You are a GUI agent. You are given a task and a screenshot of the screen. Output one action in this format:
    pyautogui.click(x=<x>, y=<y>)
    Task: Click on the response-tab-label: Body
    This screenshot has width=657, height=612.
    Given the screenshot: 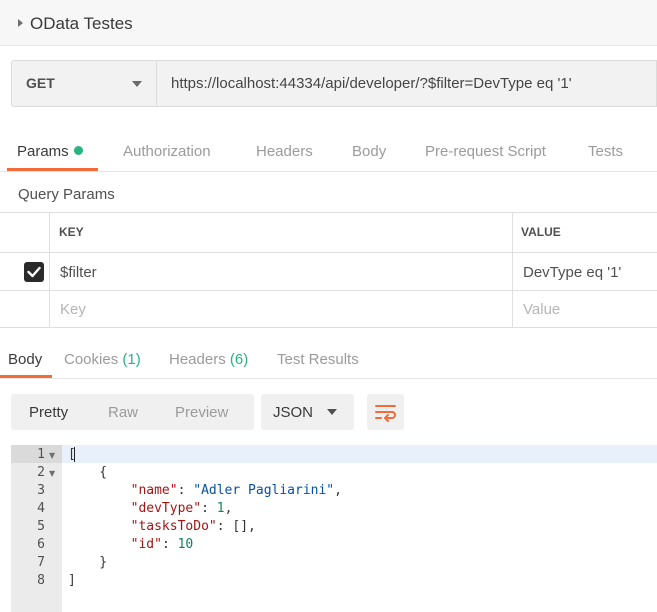 What is the action you would take?
    pyautogui.click(x=25, y=359)
    